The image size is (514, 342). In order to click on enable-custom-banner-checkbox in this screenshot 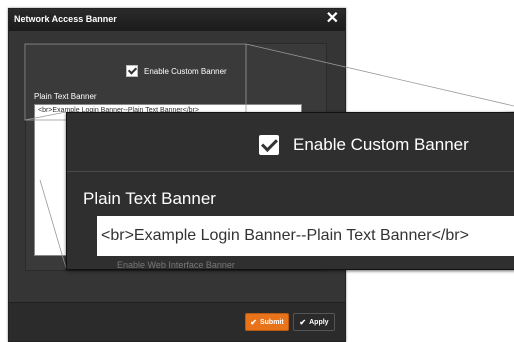, I will do `click(132, 71)`.